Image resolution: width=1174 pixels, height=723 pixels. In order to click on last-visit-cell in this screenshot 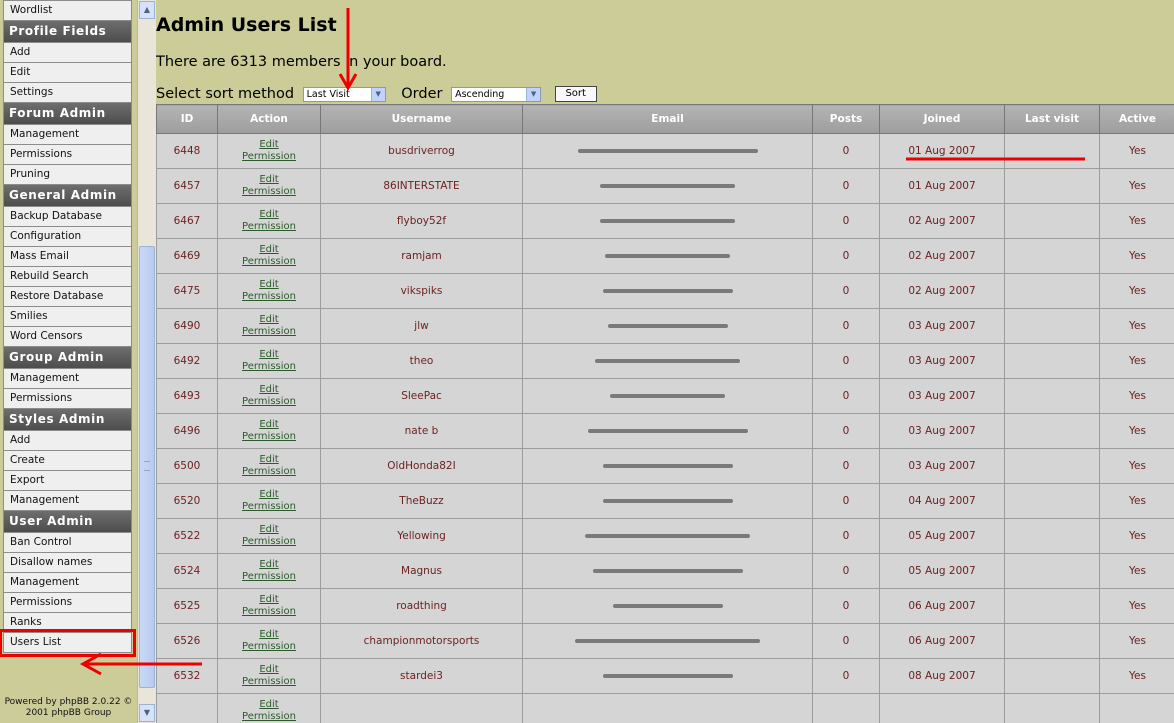, I will do `click(1052, 466)`.